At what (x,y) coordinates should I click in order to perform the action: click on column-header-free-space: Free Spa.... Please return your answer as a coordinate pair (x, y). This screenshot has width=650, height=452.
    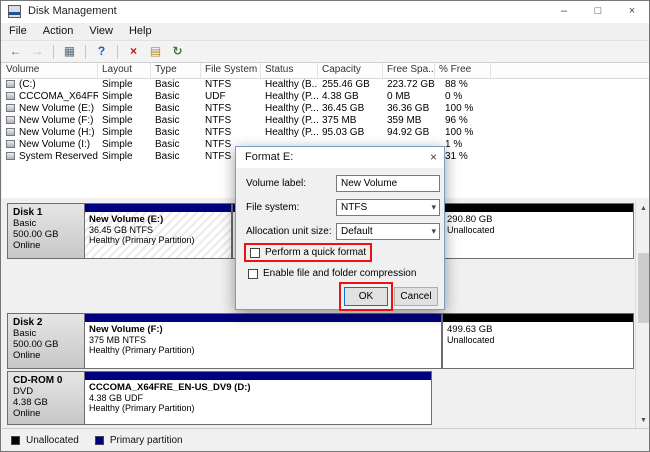
    Looking at the image, I should click on (409, 71).